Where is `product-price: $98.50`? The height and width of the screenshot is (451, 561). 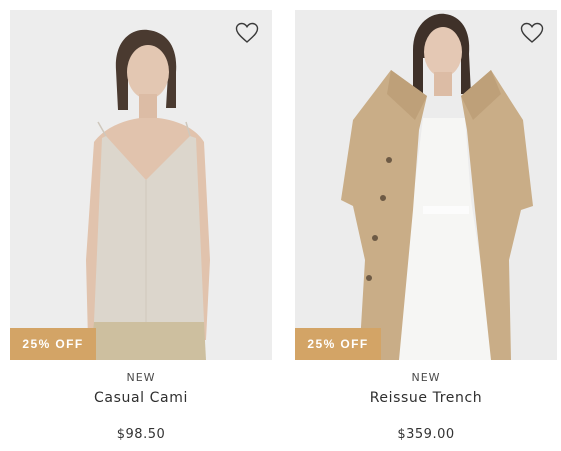 product-price: $98.50 is located at coordinates (141, 434).